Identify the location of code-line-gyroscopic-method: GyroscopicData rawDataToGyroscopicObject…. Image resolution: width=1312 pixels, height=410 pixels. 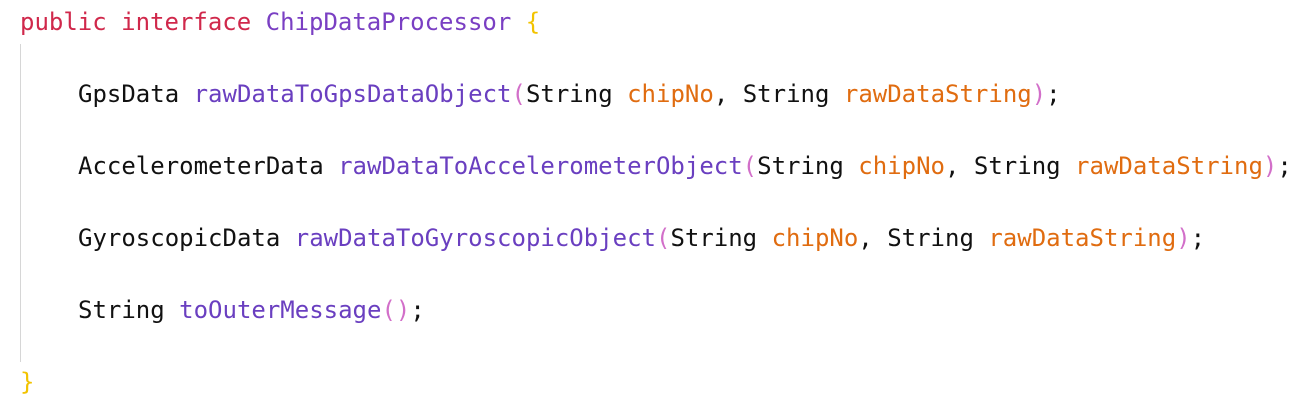
(641, 238).